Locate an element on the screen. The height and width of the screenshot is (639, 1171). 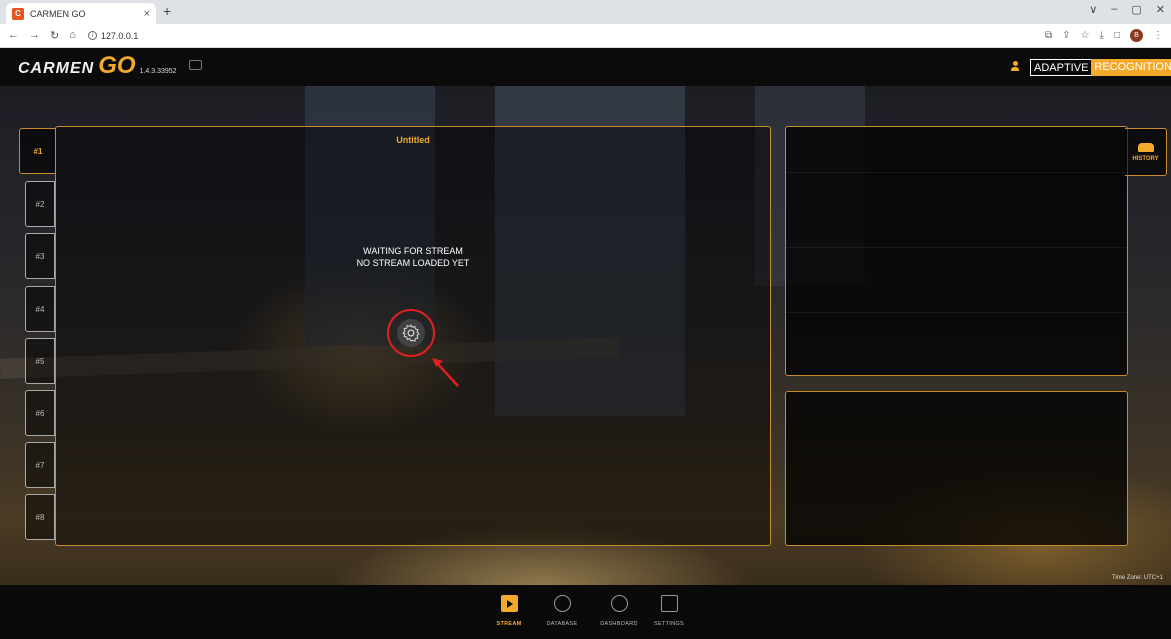
version-label: 1.4.3.33952 is located at coordinates (158, 71).